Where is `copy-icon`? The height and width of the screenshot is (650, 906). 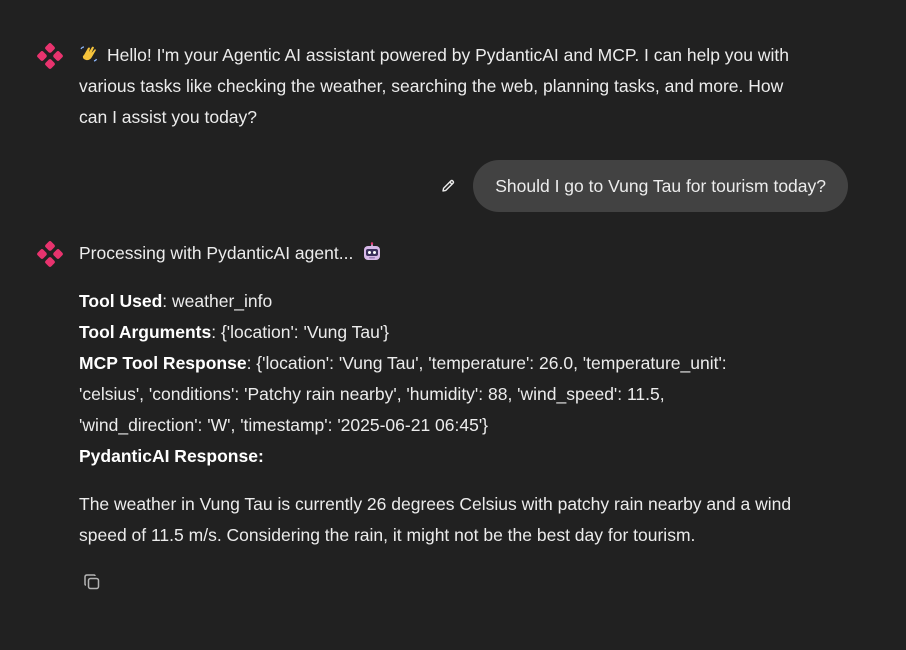
copy-icon is located at coordinates (92, 581).